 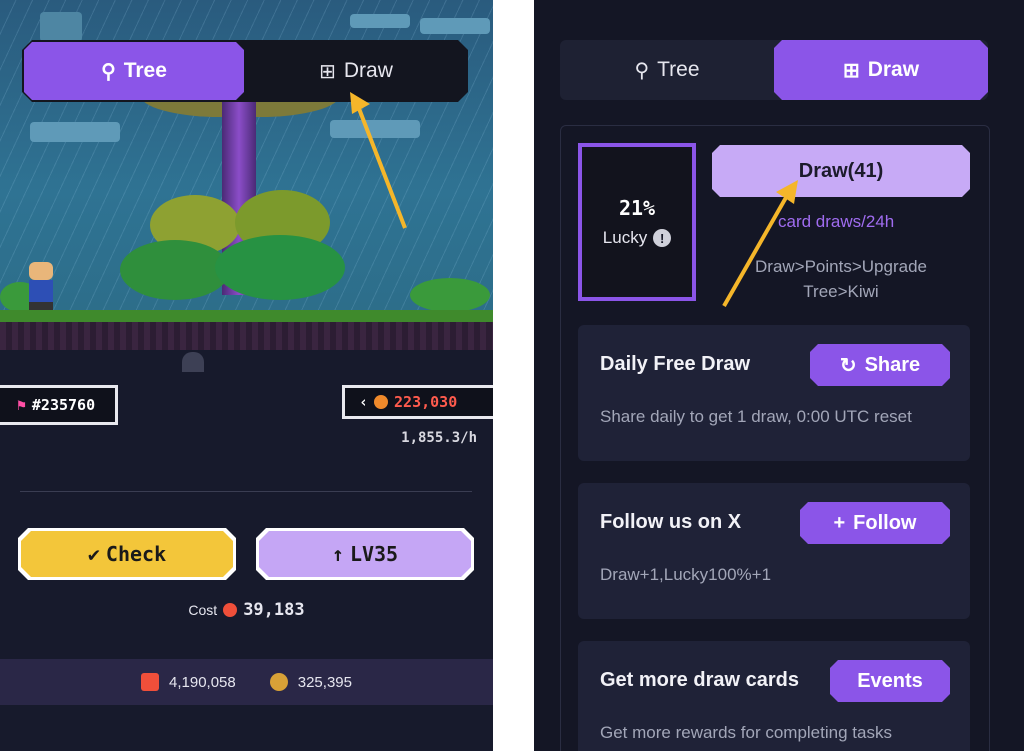 What do you see at coordinates (836, 221) in the screenshot?
I see `draws-info: card draws/24h` at bounding box center [836, 221].